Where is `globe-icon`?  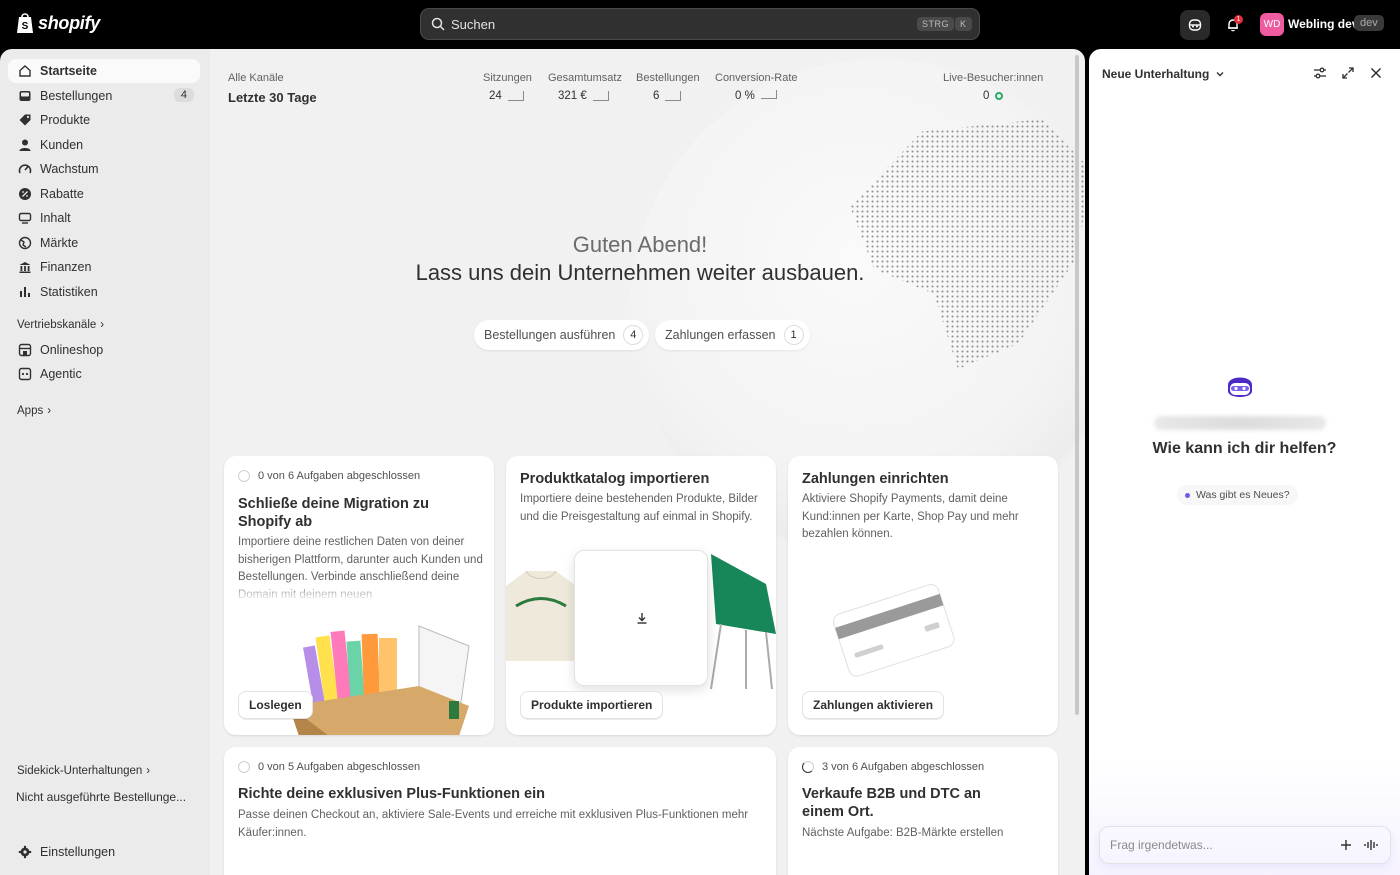
globe-icon is located at coordinates (25, 243).